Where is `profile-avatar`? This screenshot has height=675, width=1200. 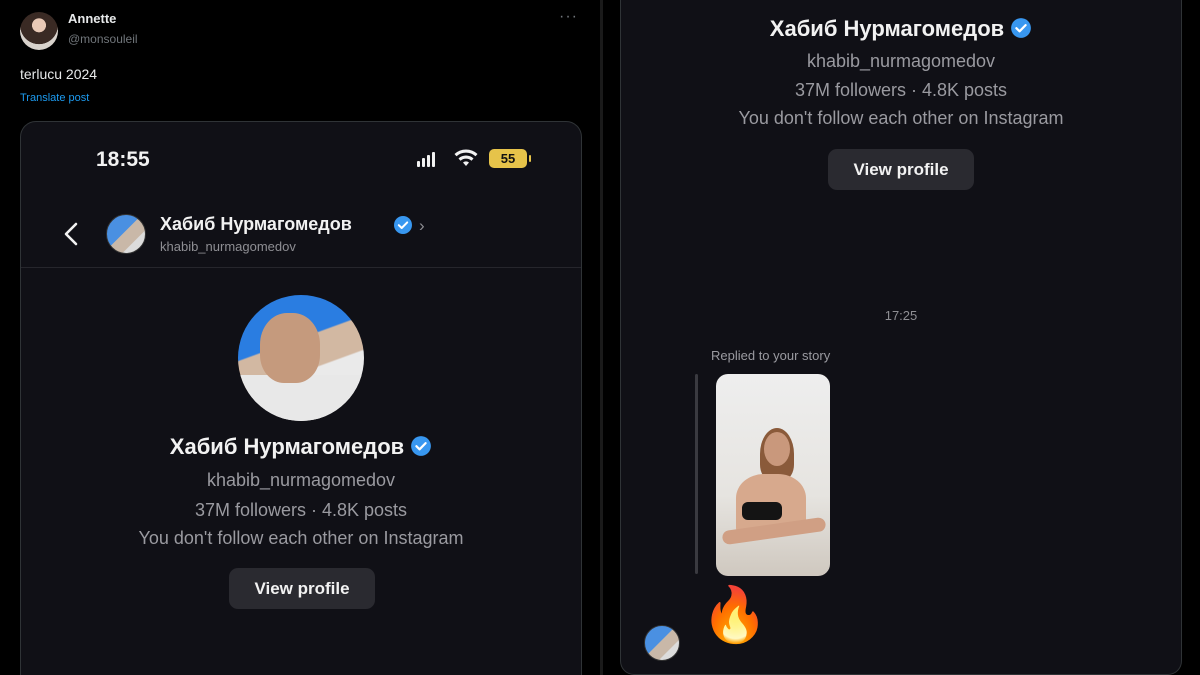
profile-avatar is located at coordinates (301, 358).